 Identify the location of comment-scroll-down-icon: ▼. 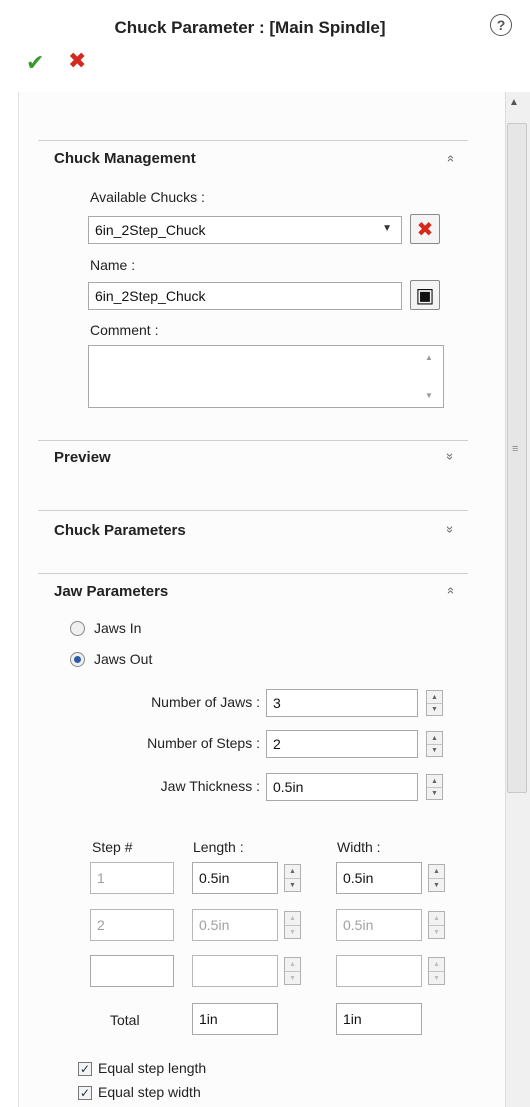
(429, 395).